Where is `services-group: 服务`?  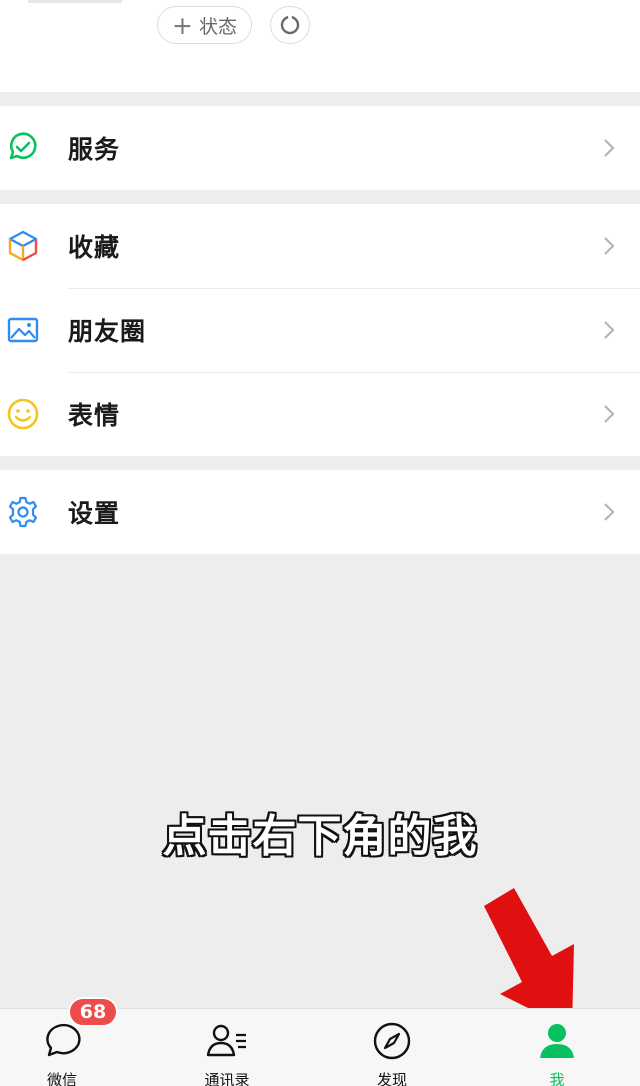
services-group: 服务 is located at coordinates (320, 148).